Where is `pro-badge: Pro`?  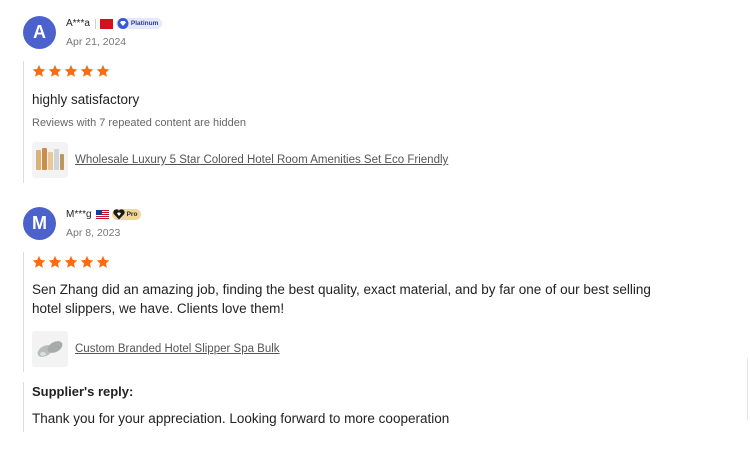 pro-badge: Pro is located at coordinates (126, 214).